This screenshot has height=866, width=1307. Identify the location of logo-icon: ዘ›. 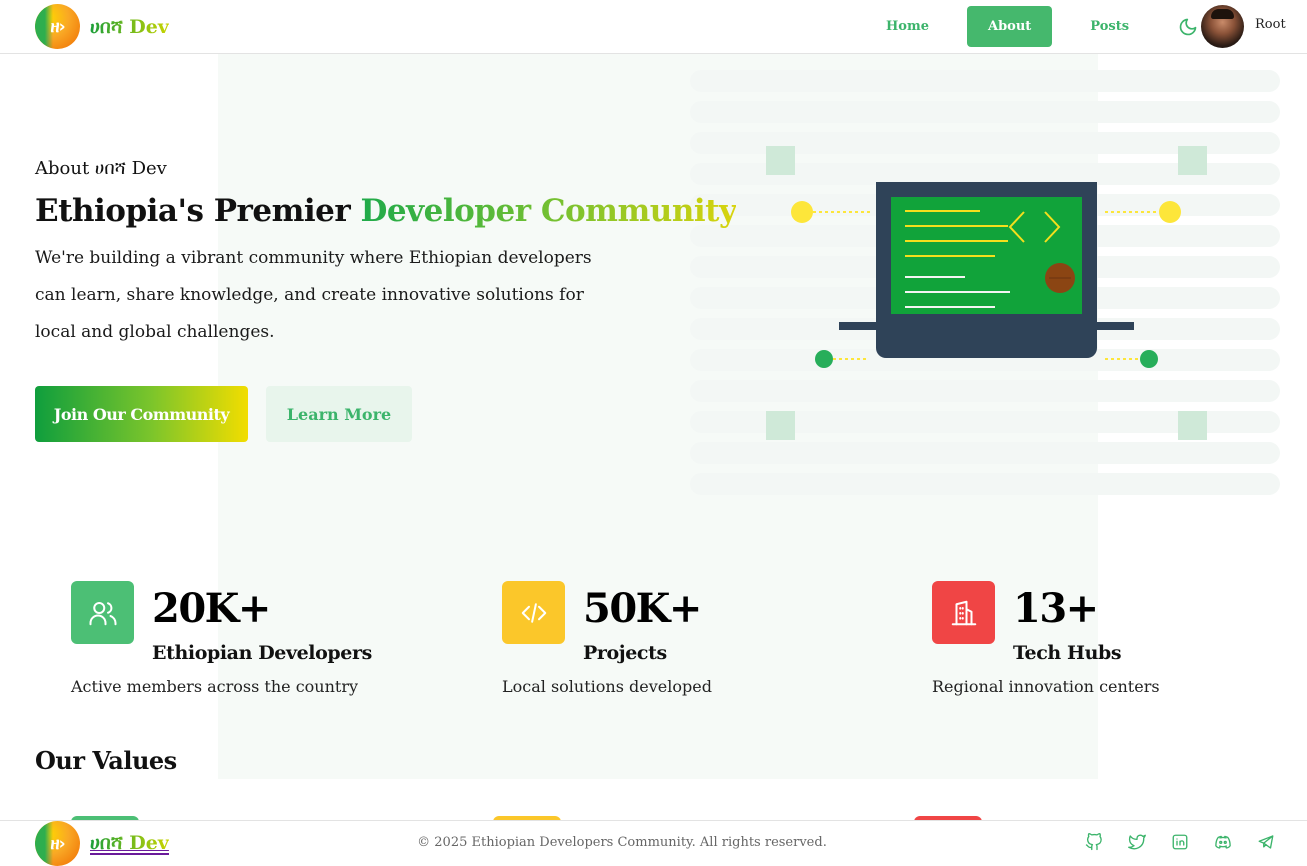
(57, 26).